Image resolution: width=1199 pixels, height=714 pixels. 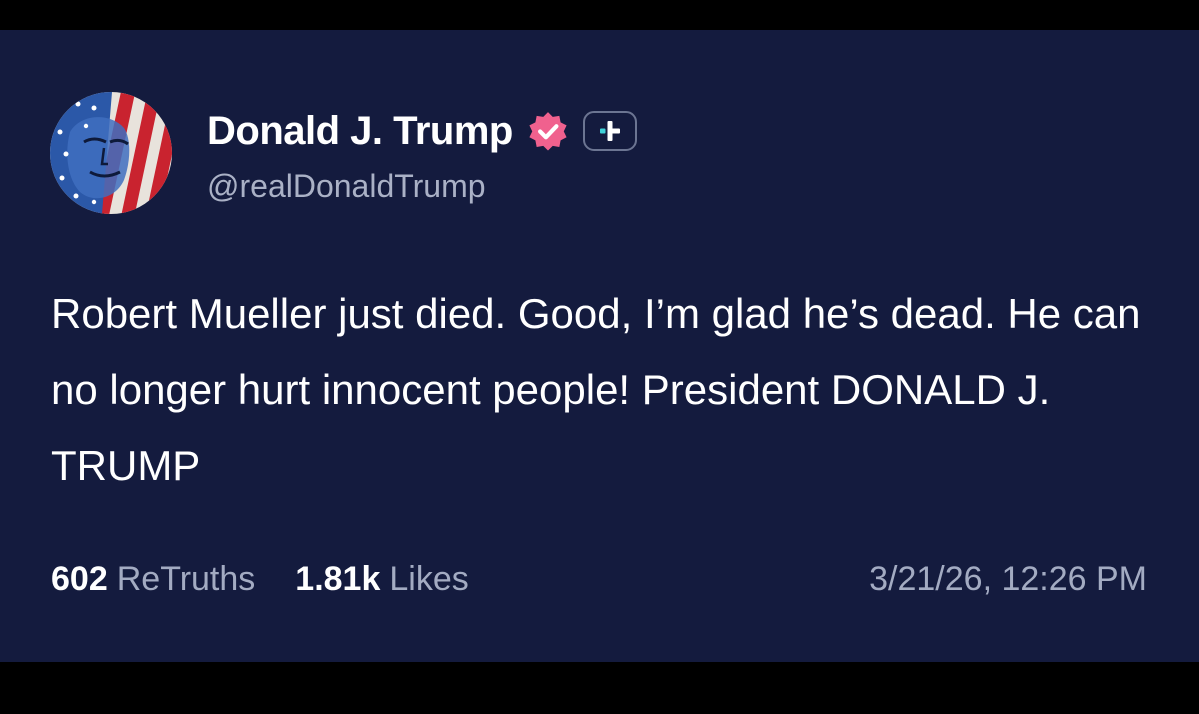 What do you see at coordinates (428, 579) in the screenshot?
I see `likes-label: Likes` at bounding box center [428, 579].